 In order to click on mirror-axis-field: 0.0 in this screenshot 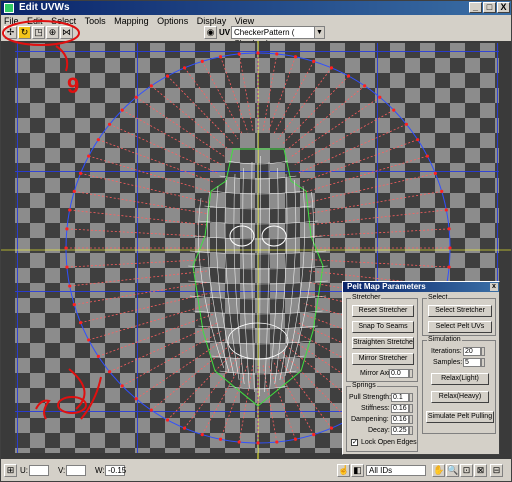, I will do `click(401, 373)`.